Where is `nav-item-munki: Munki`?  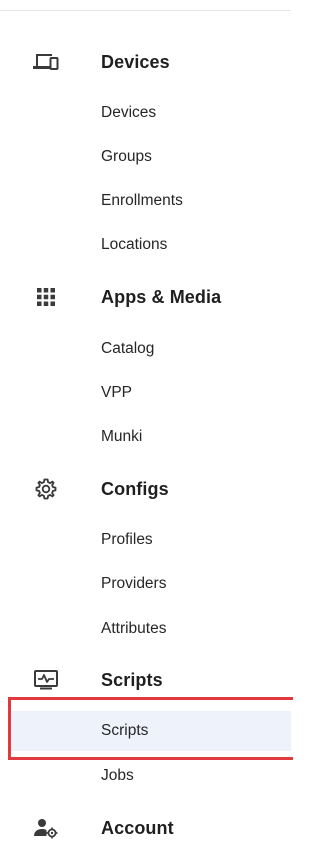 nav-item-munki: Munki is located at coordinates (145, 437).